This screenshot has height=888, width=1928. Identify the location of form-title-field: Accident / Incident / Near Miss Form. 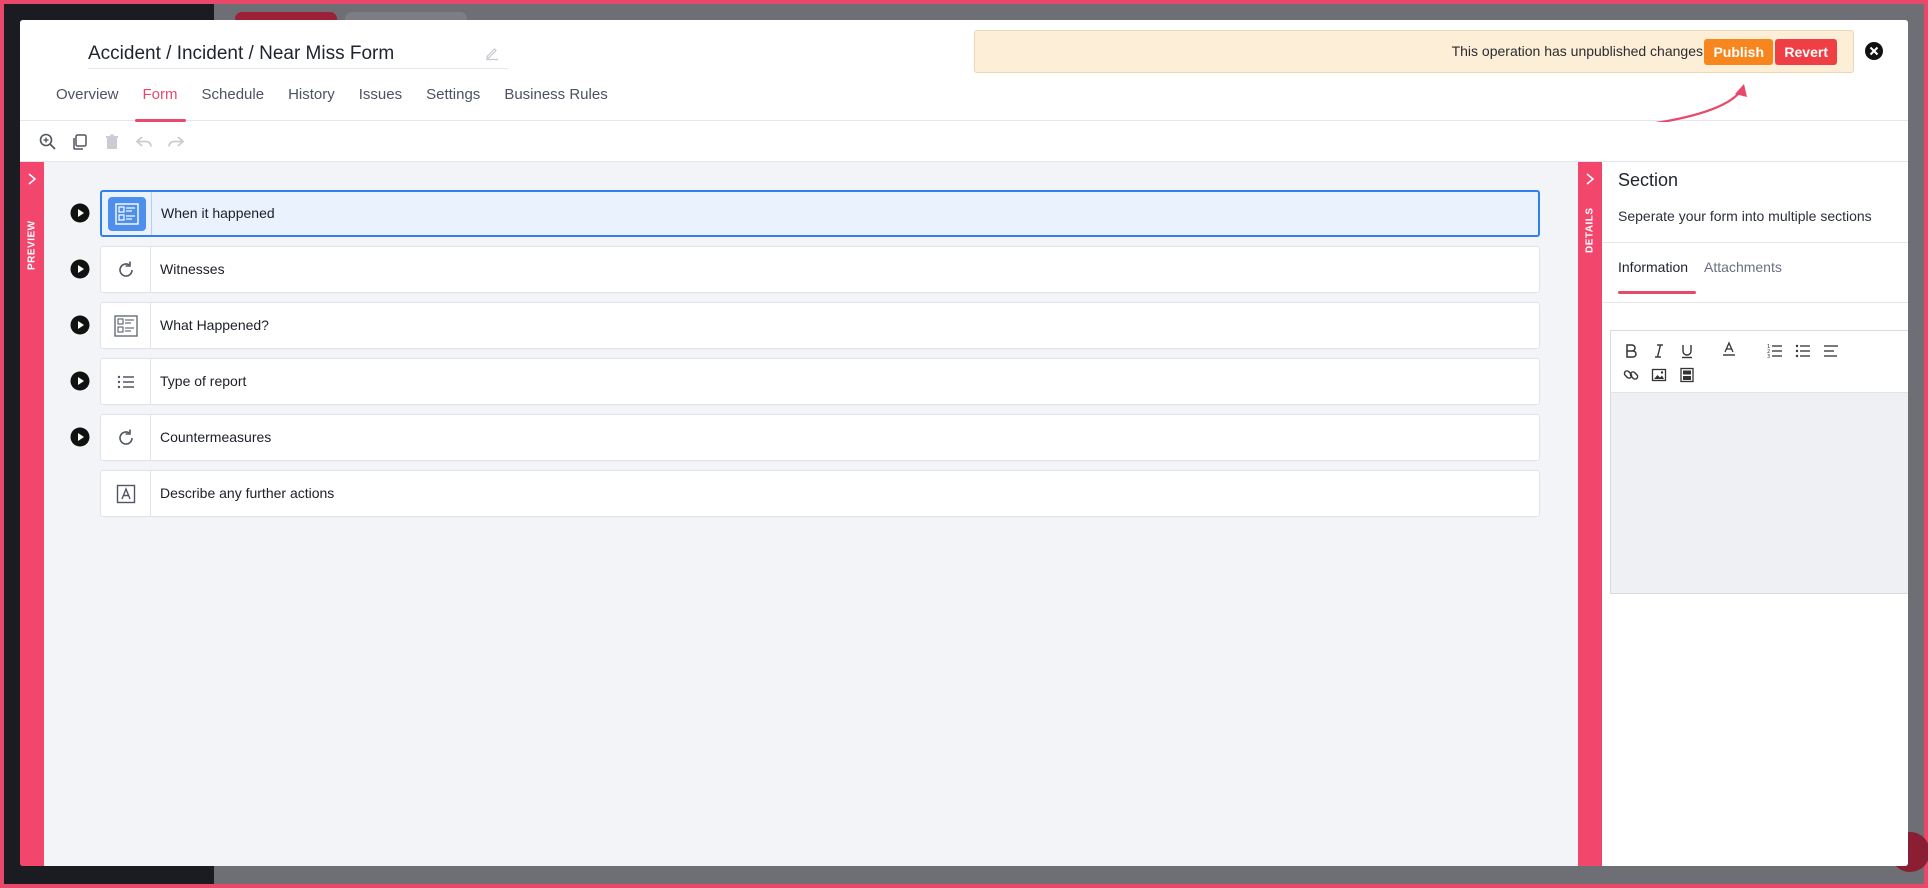
(298, 52).